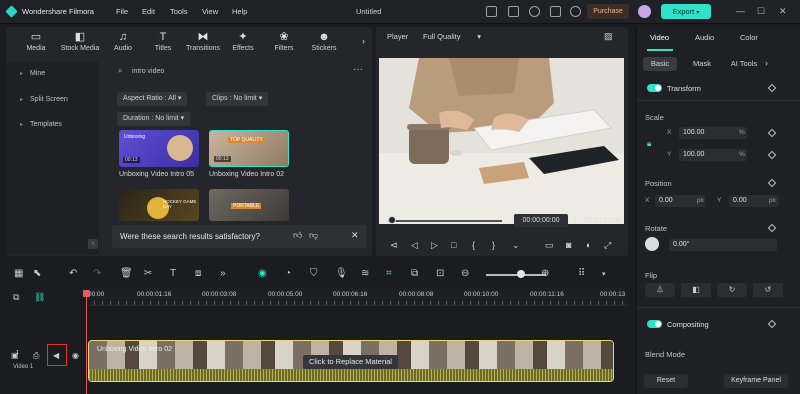 The image size is (800, 394). Describe the element at coordinates (465, 273) in the screenshot. I see `zoom-out-icon: ⊖` at that location.